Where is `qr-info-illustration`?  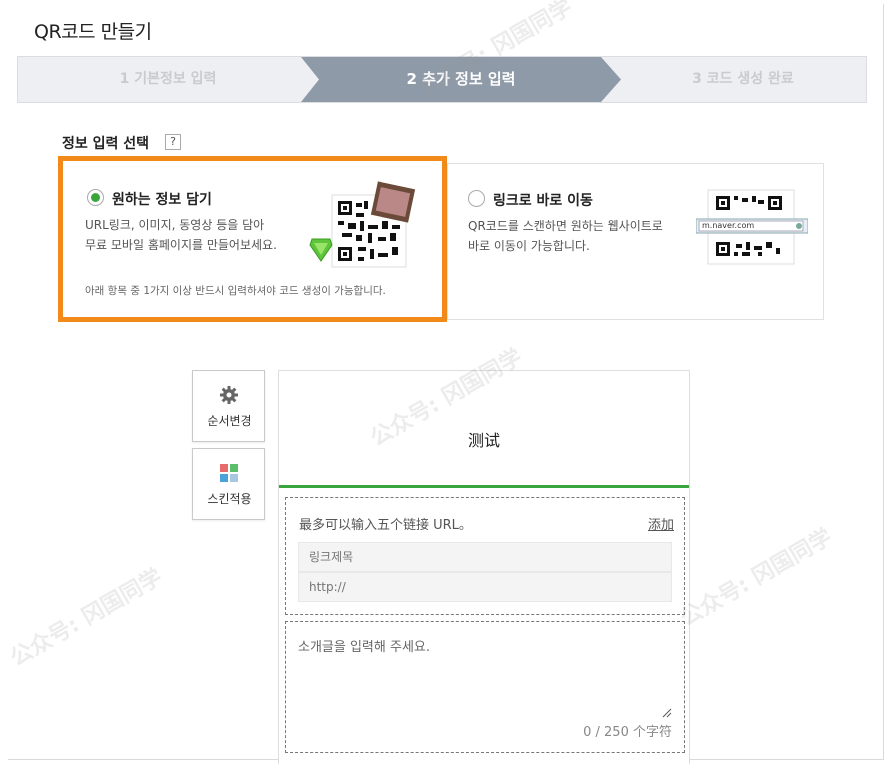
qr-info-illustration is located at coordinates (364, 226).